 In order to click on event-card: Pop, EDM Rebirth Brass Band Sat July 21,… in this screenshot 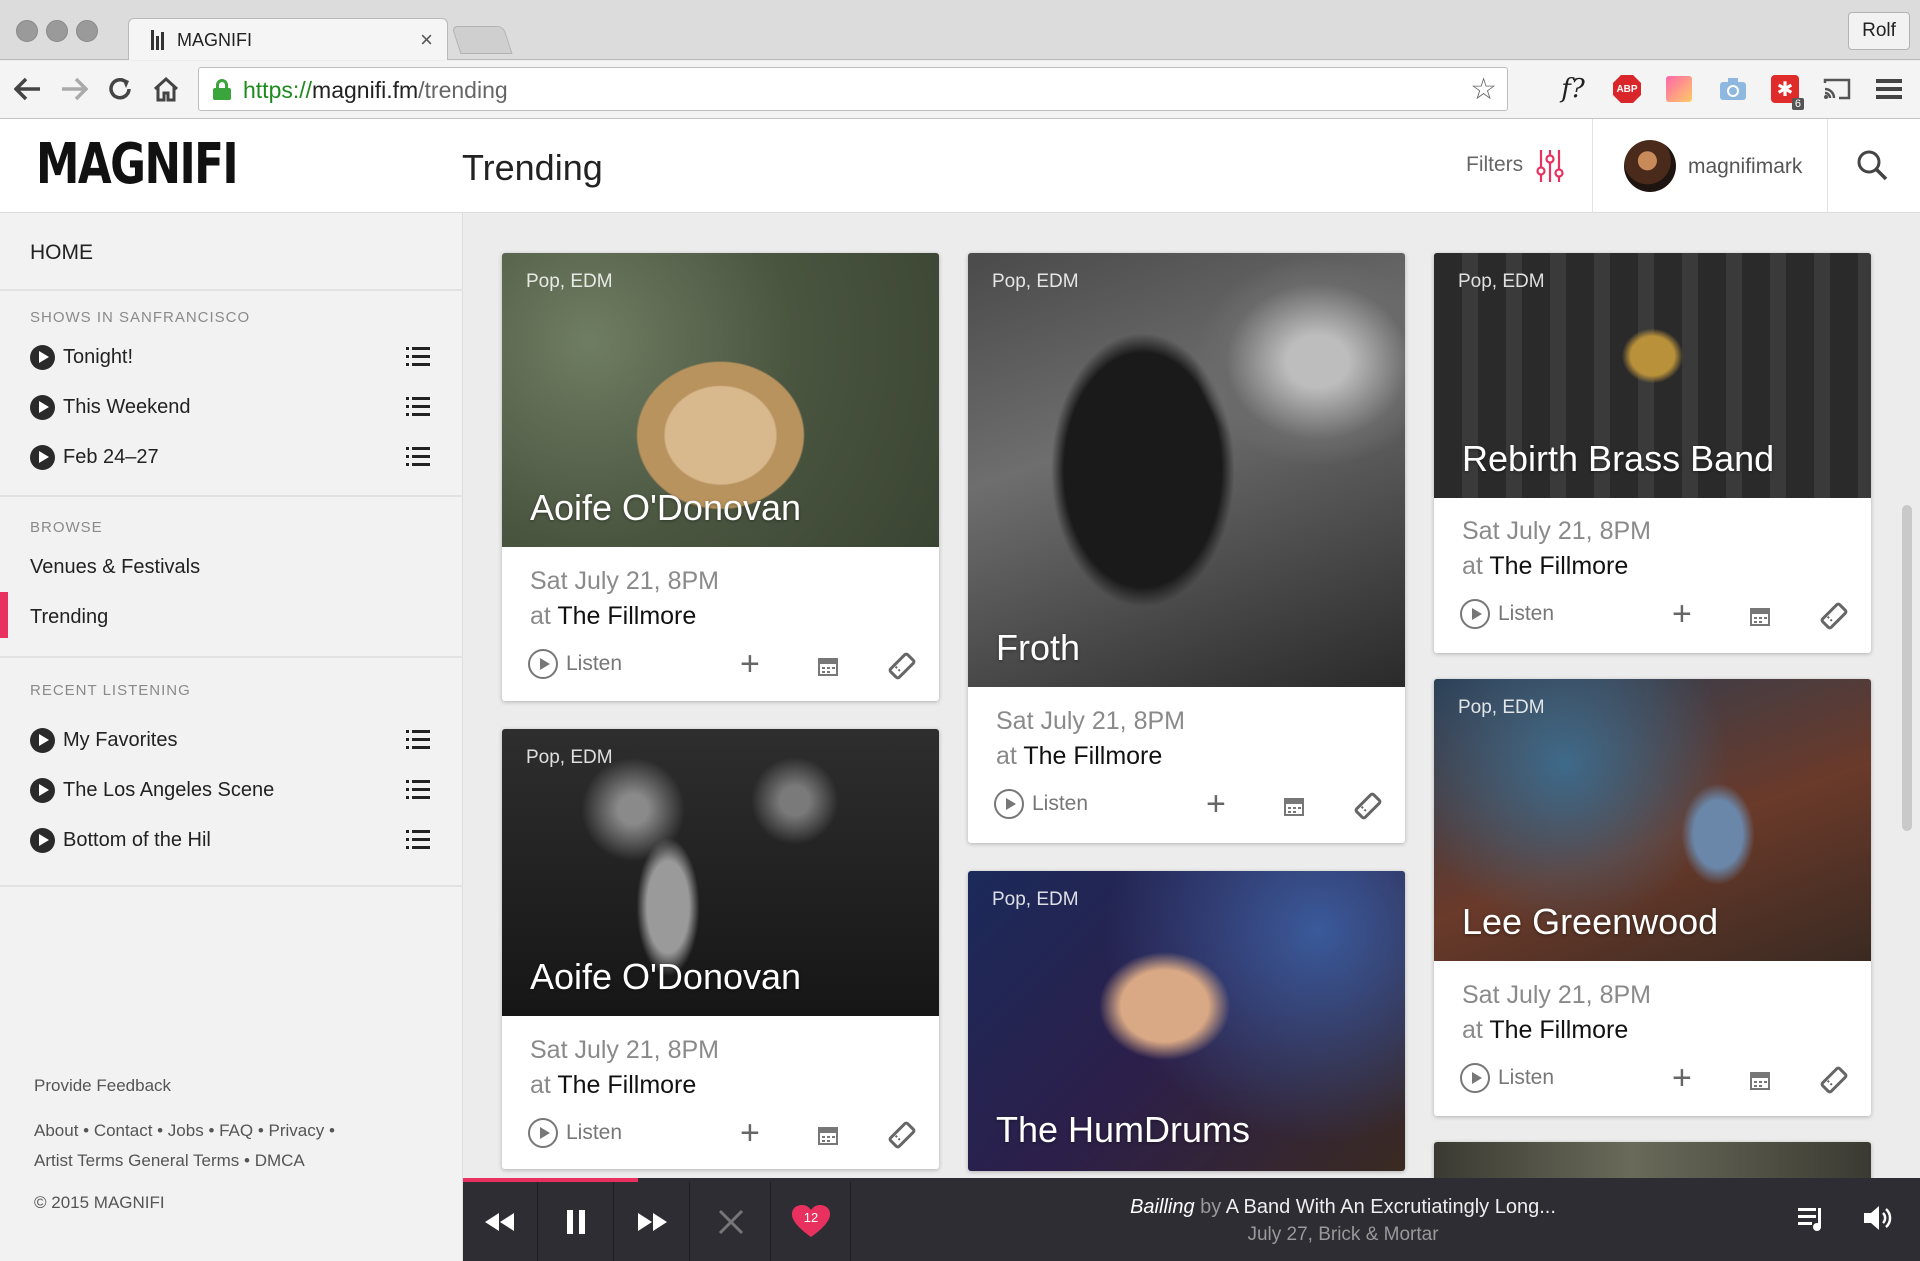, I will do `click(1652, 453)`.